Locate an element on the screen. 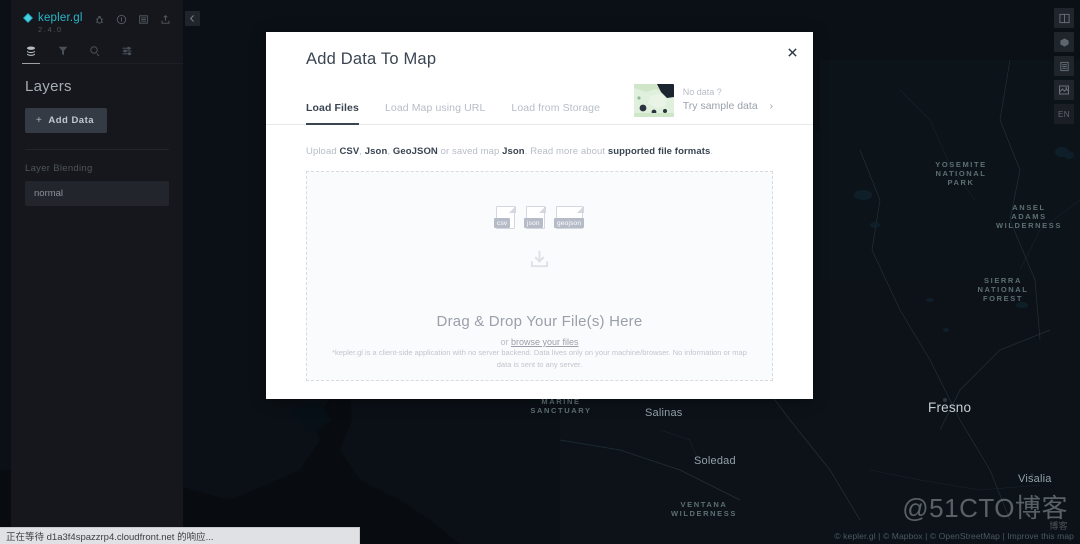  format-csv: CSV is located at coordinates (349, 151).